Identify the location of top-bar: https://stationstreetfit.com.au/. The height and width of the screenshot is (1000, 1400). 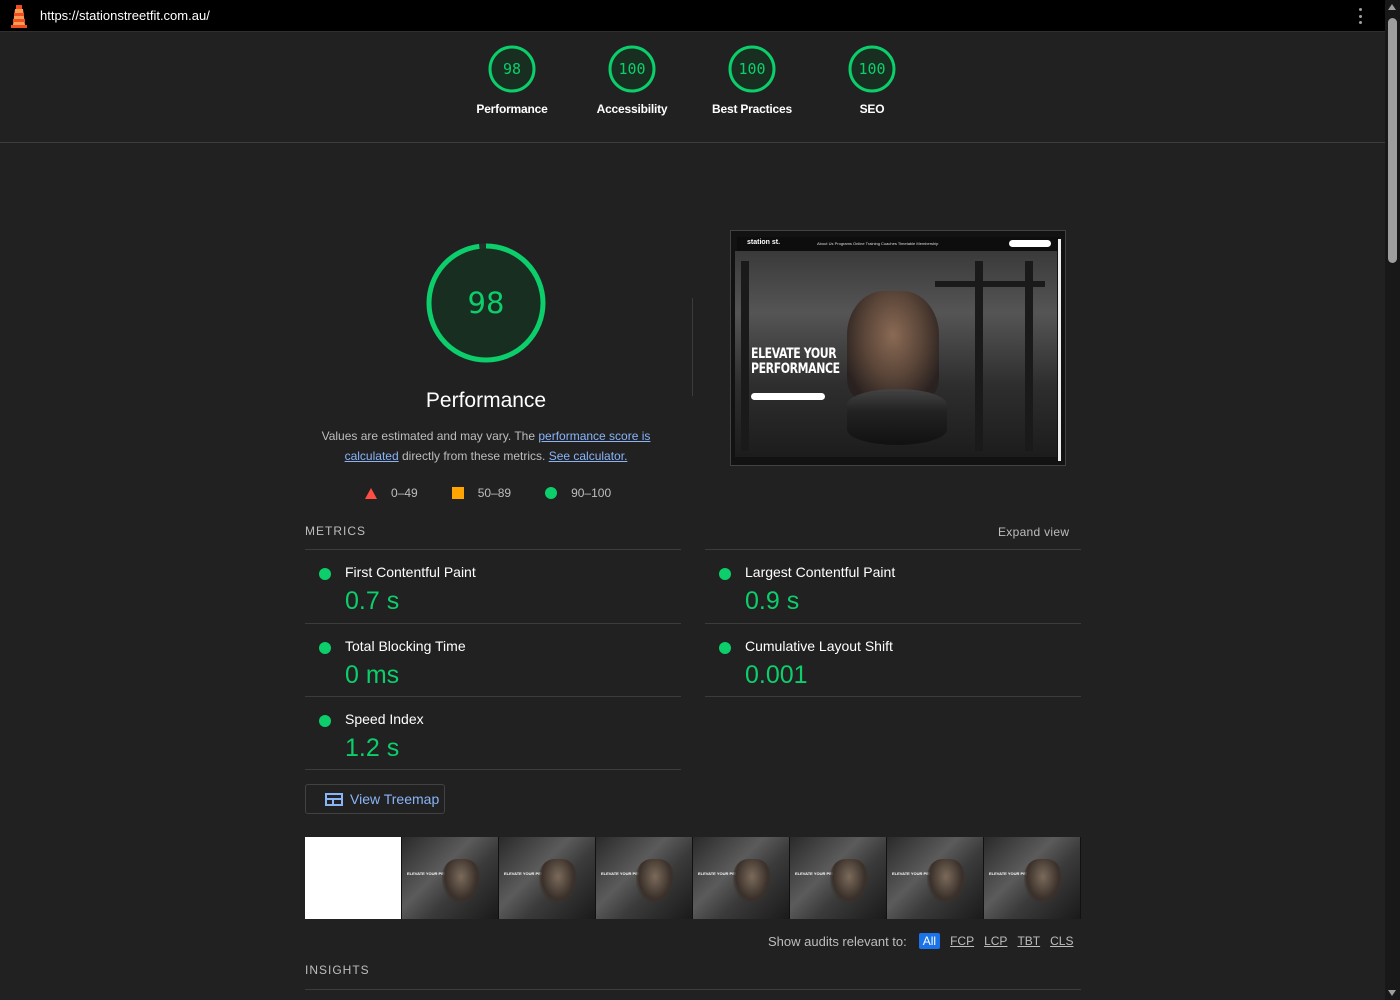
(692, 16).